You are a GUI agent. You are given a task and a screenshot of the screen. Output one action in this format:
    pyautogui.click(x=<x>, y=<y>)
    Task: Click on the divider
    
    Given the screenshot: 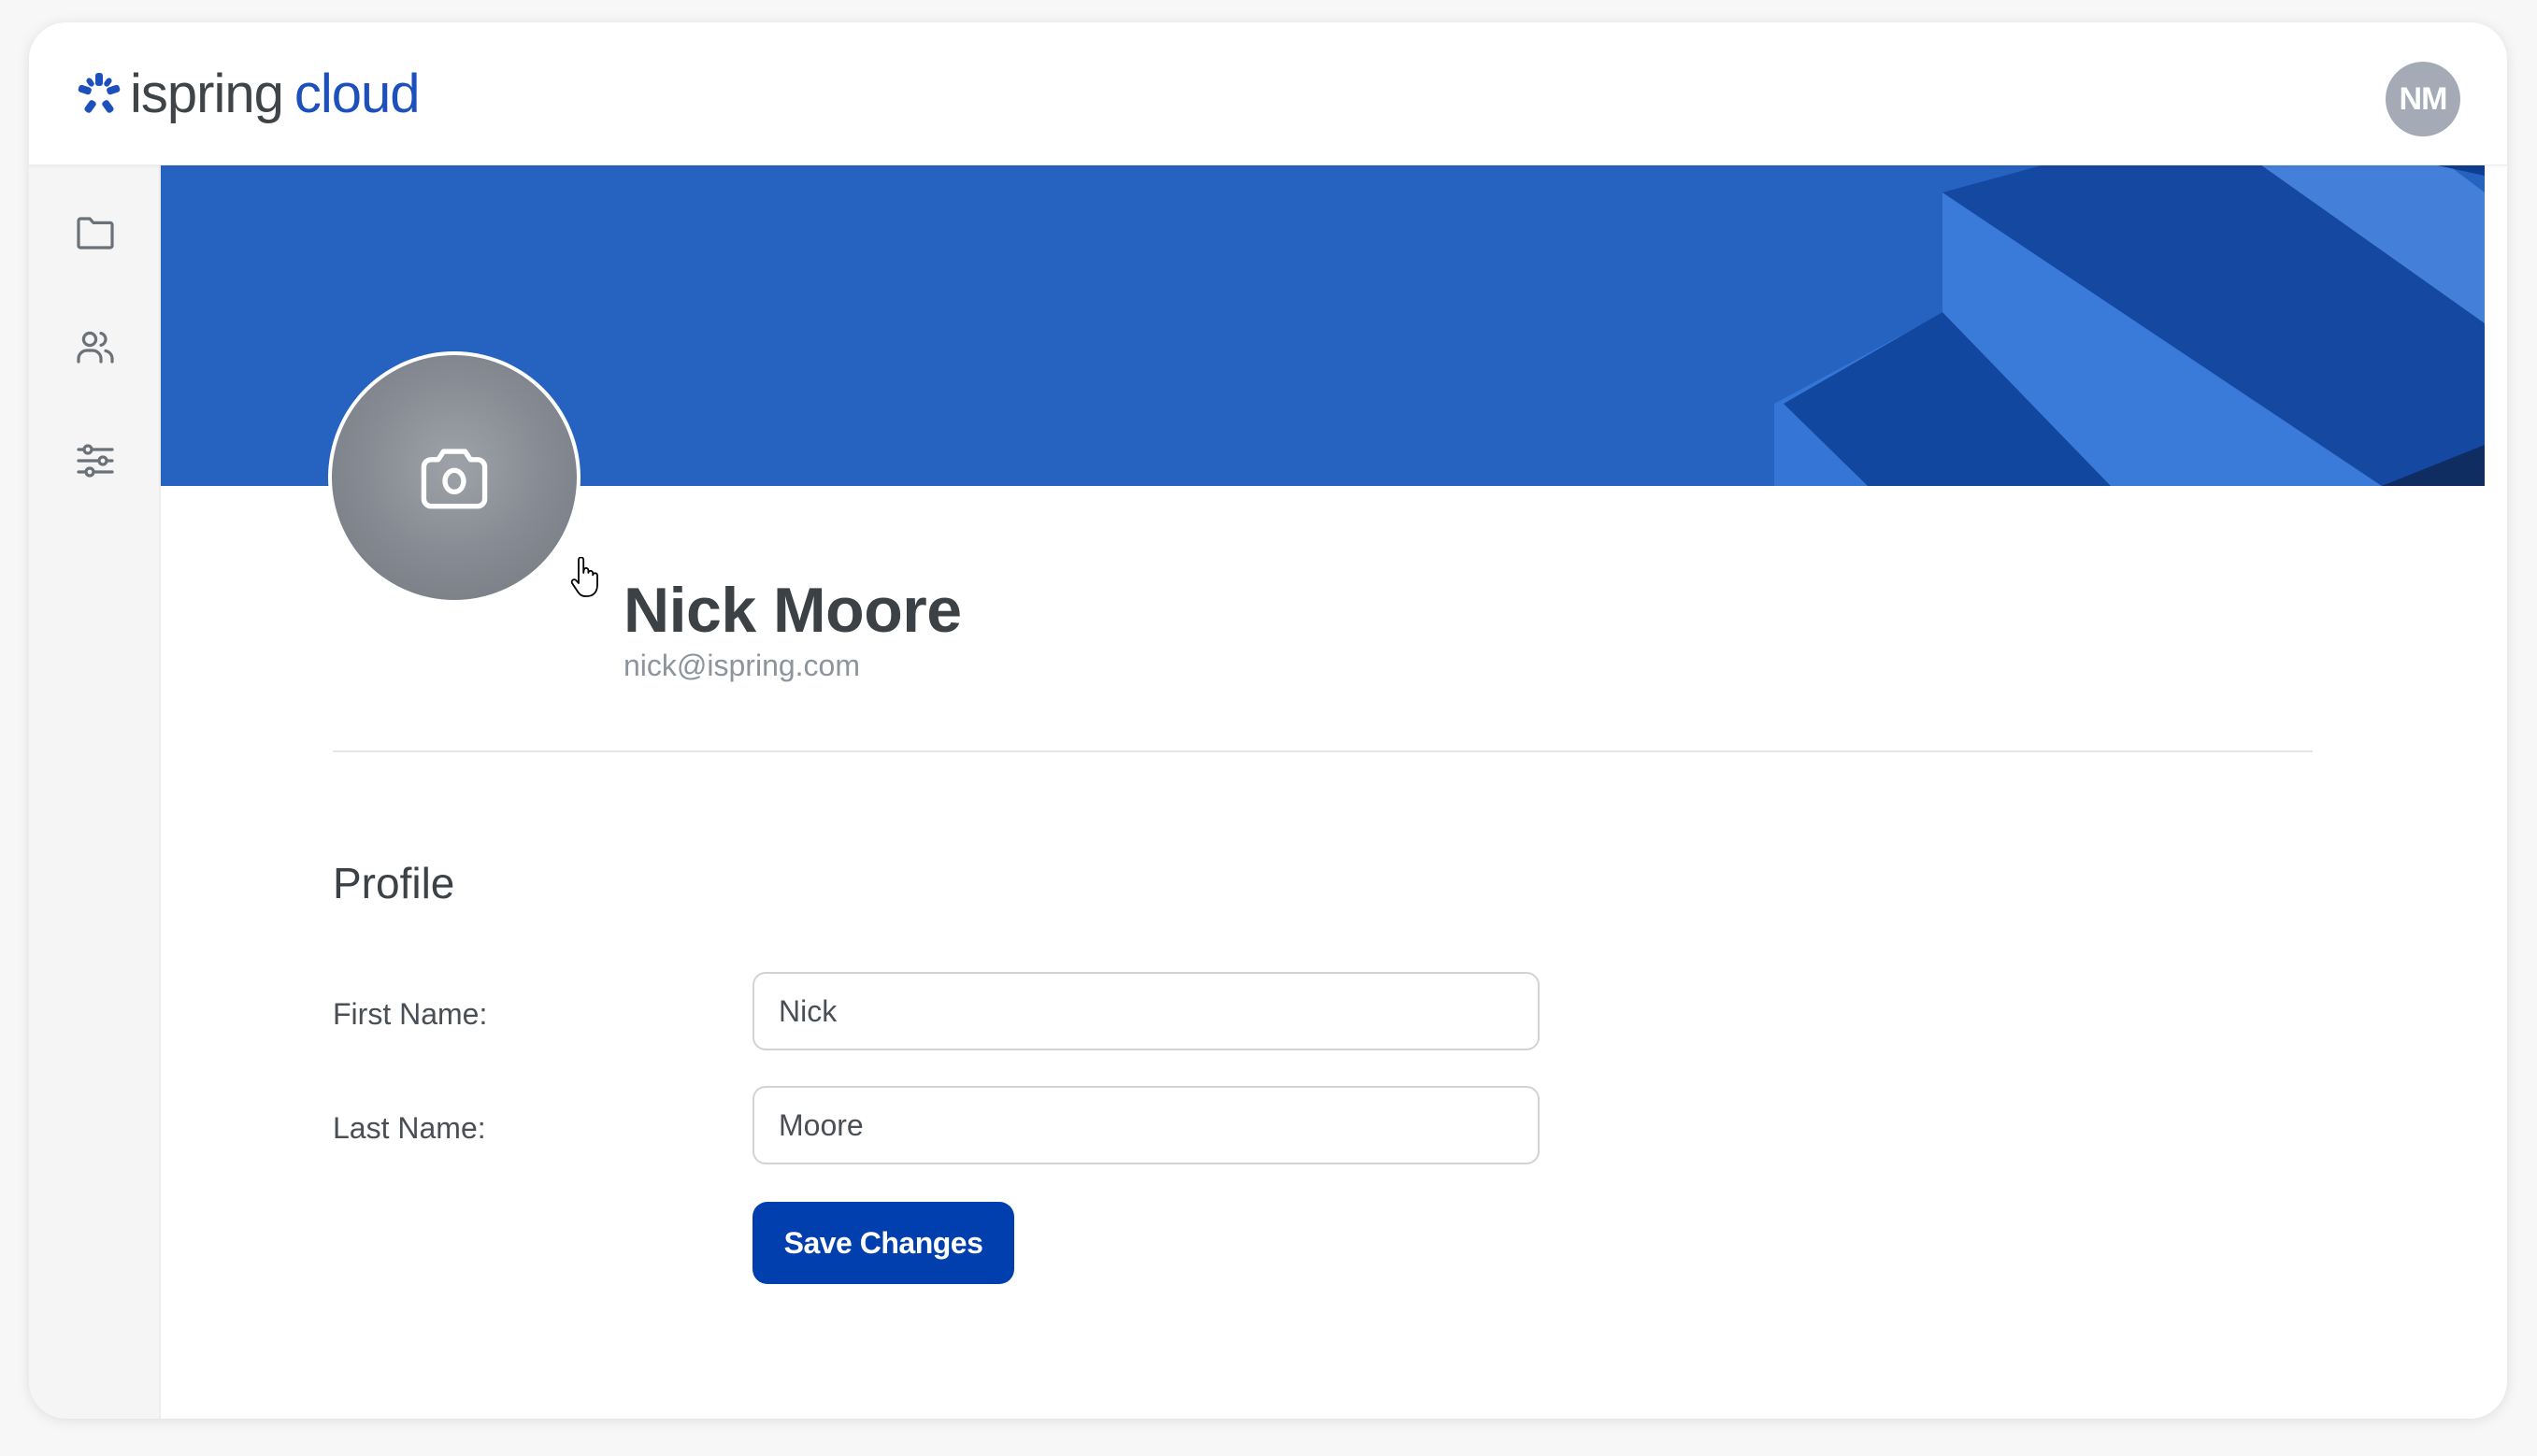 What is the action you would take?
    pyautogui.click(x=1323, y=751)
    